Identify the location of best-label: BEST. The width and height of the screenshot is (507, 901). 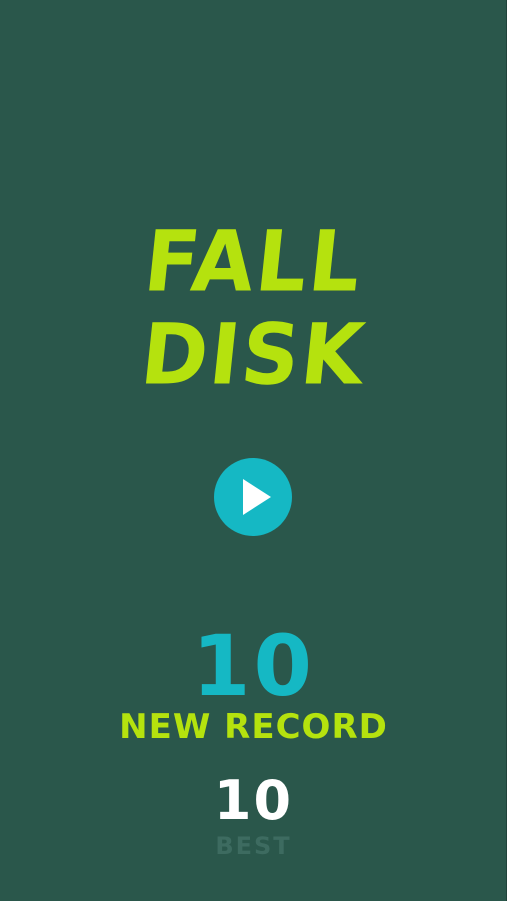
(253, 846).